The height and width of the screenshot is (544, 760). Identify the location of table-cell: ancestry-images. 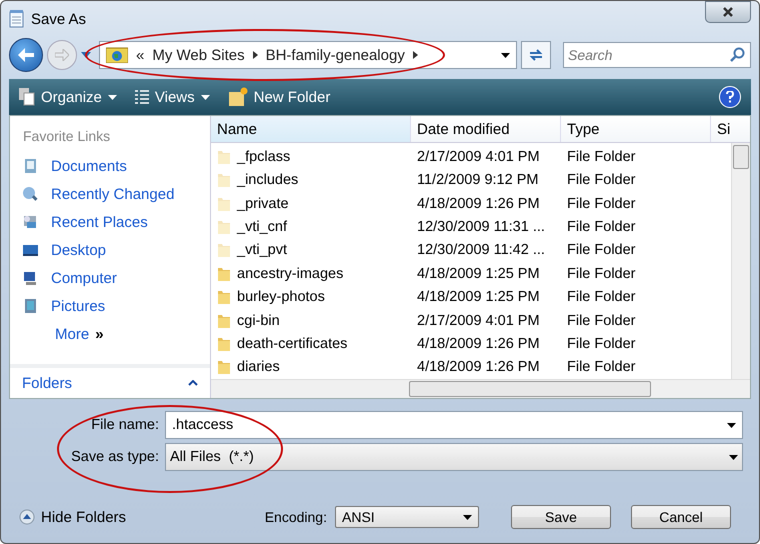
(311, 274).